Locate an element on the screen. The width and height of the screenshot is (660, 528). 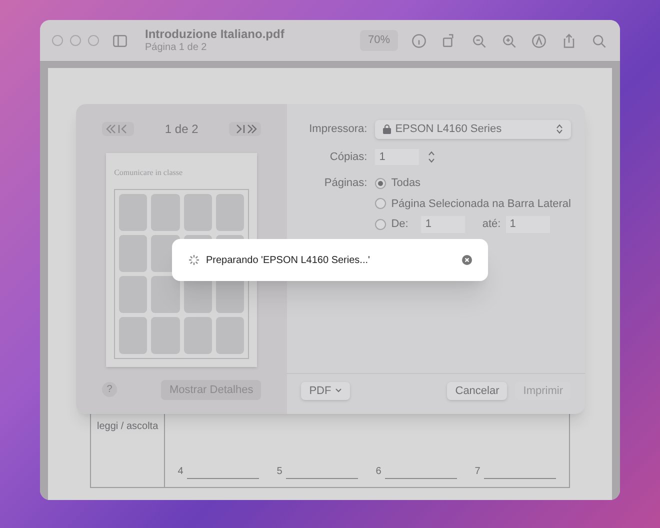
lock-icon is located at coordinates (387, 129).